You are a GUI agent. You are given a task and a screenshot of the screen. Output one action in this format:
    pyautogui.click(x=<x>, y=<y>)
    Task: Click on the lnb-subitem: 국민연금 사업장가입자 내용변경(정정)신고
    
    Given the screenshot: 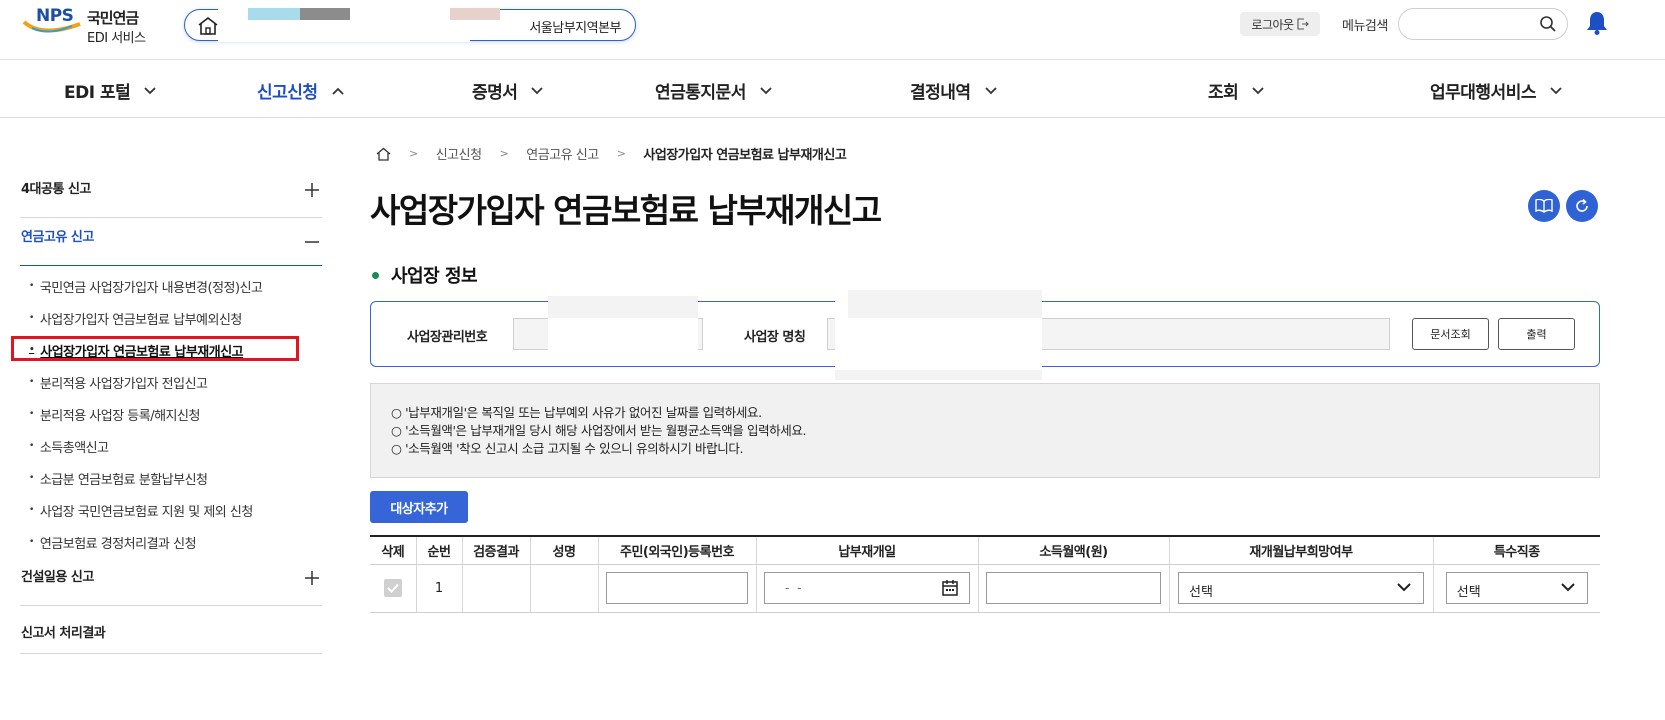 What is the action you would take?
    pyautogui.click(x=171, y=286)
    